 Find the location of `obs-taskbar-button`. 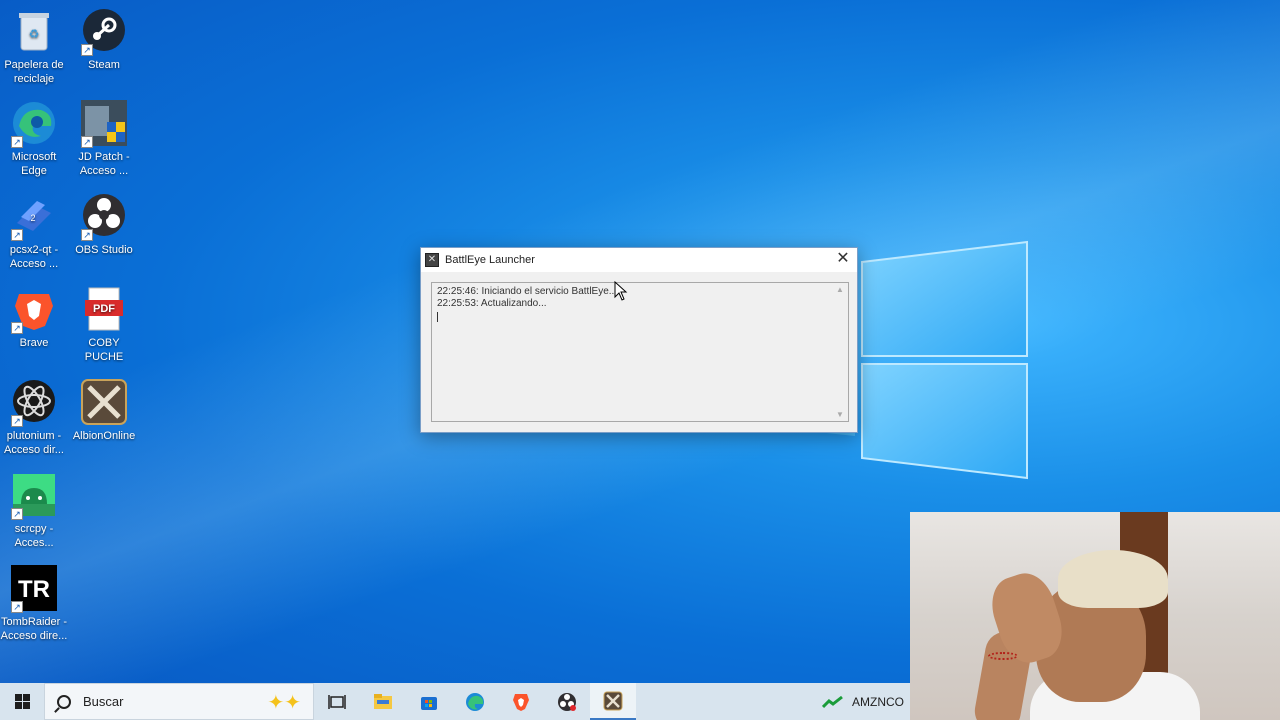

obs-taskbar-button is located at coordinates (567, 701).